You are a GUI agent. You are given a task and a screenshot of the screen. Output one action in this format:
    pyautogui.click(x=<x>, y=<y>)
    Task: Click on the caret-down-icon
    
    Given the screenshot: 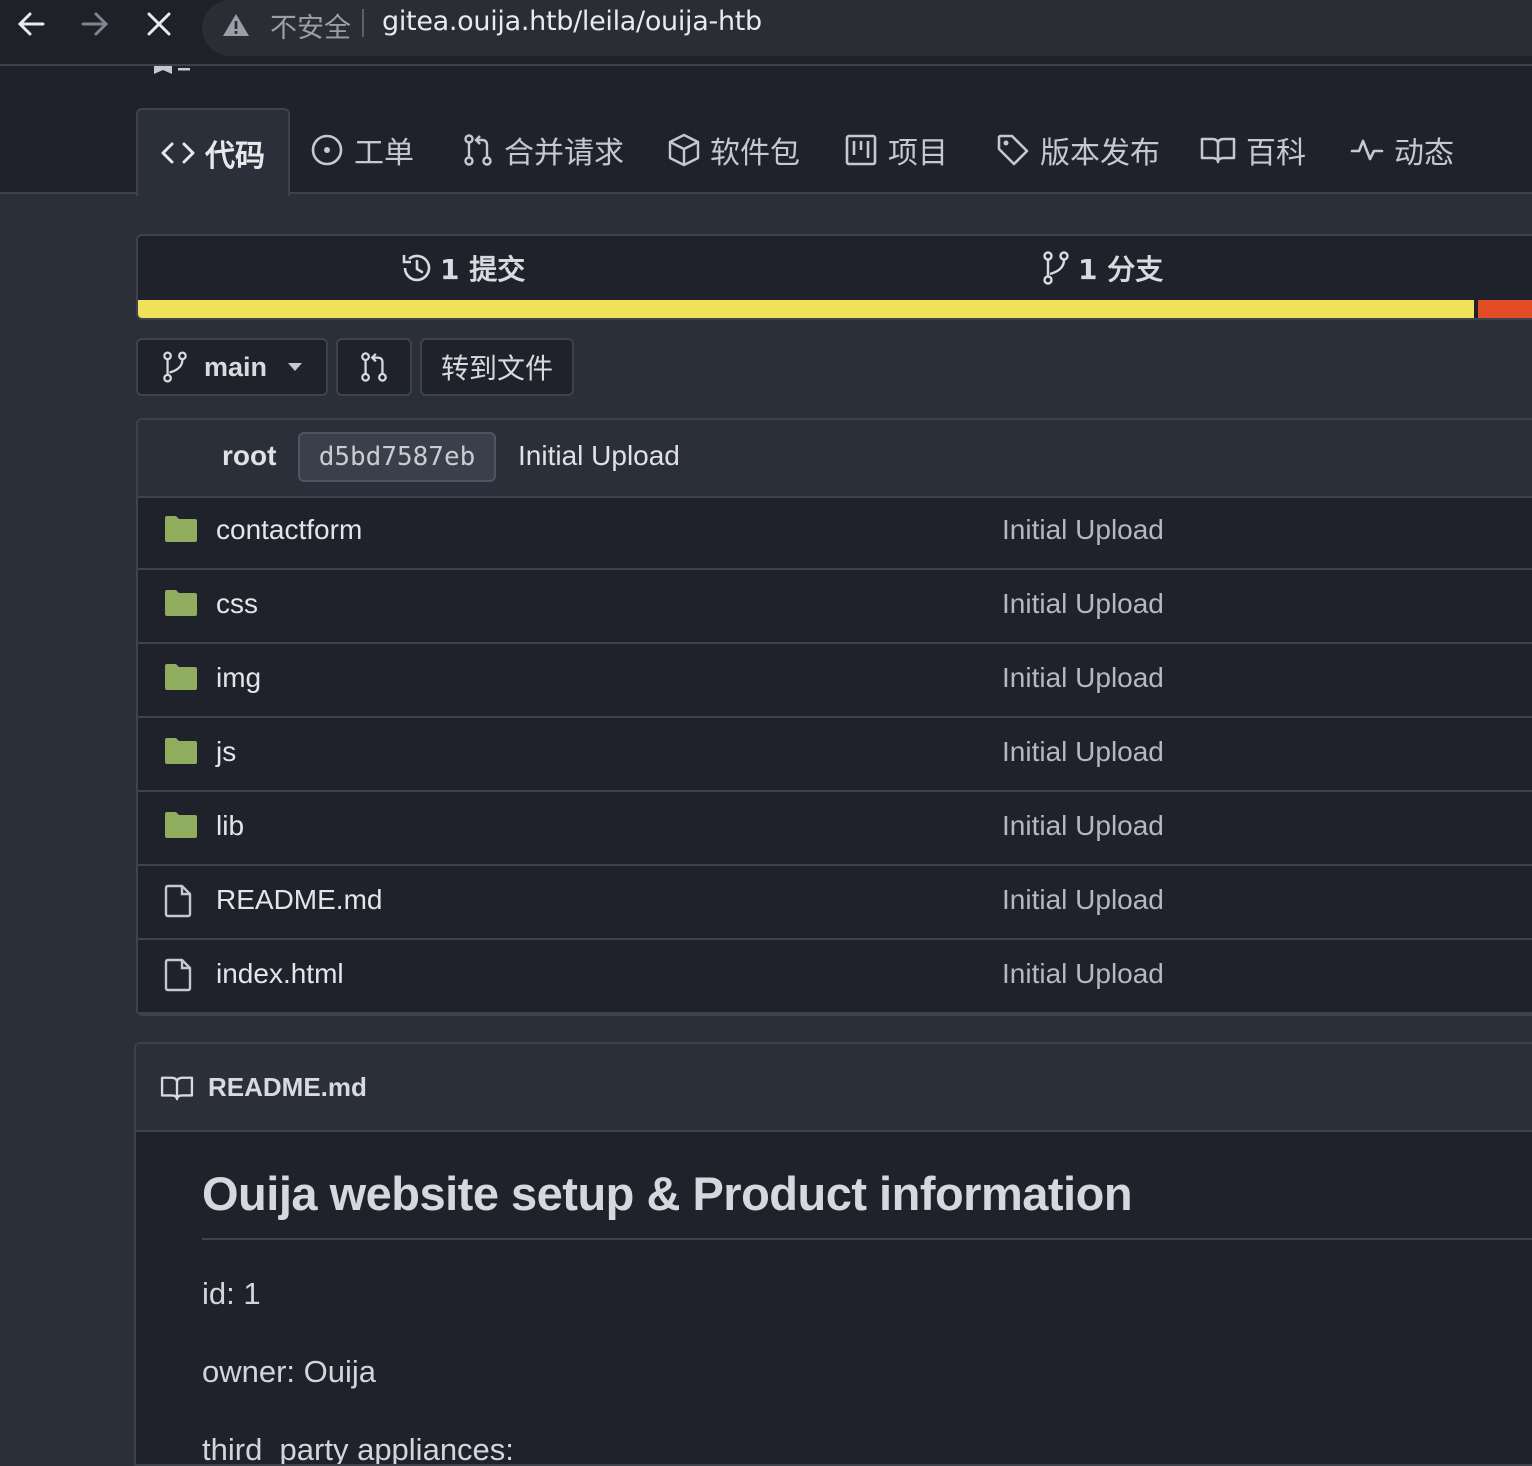 What is the action you would take?
    pyautogui.click(x=295, y=367)
    